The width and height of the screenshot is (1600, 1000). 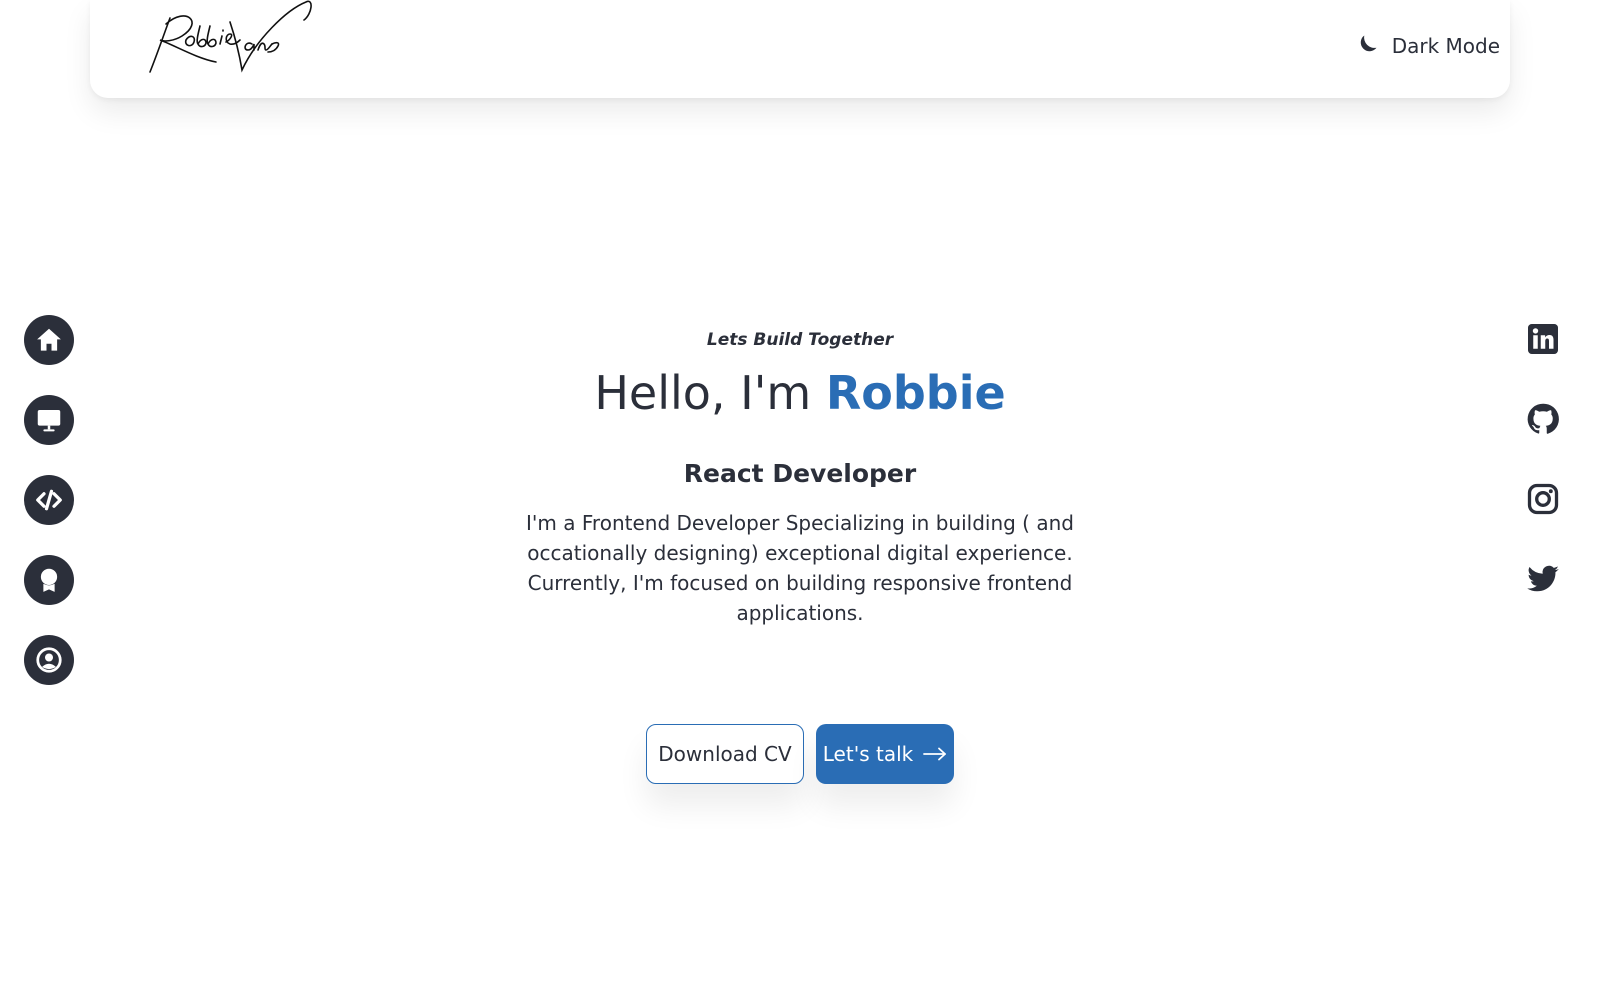 What do you see at coordinates (915, 393) in the screenshot?
I see `hero-name: Robbie` at bounding box center [915, 393].